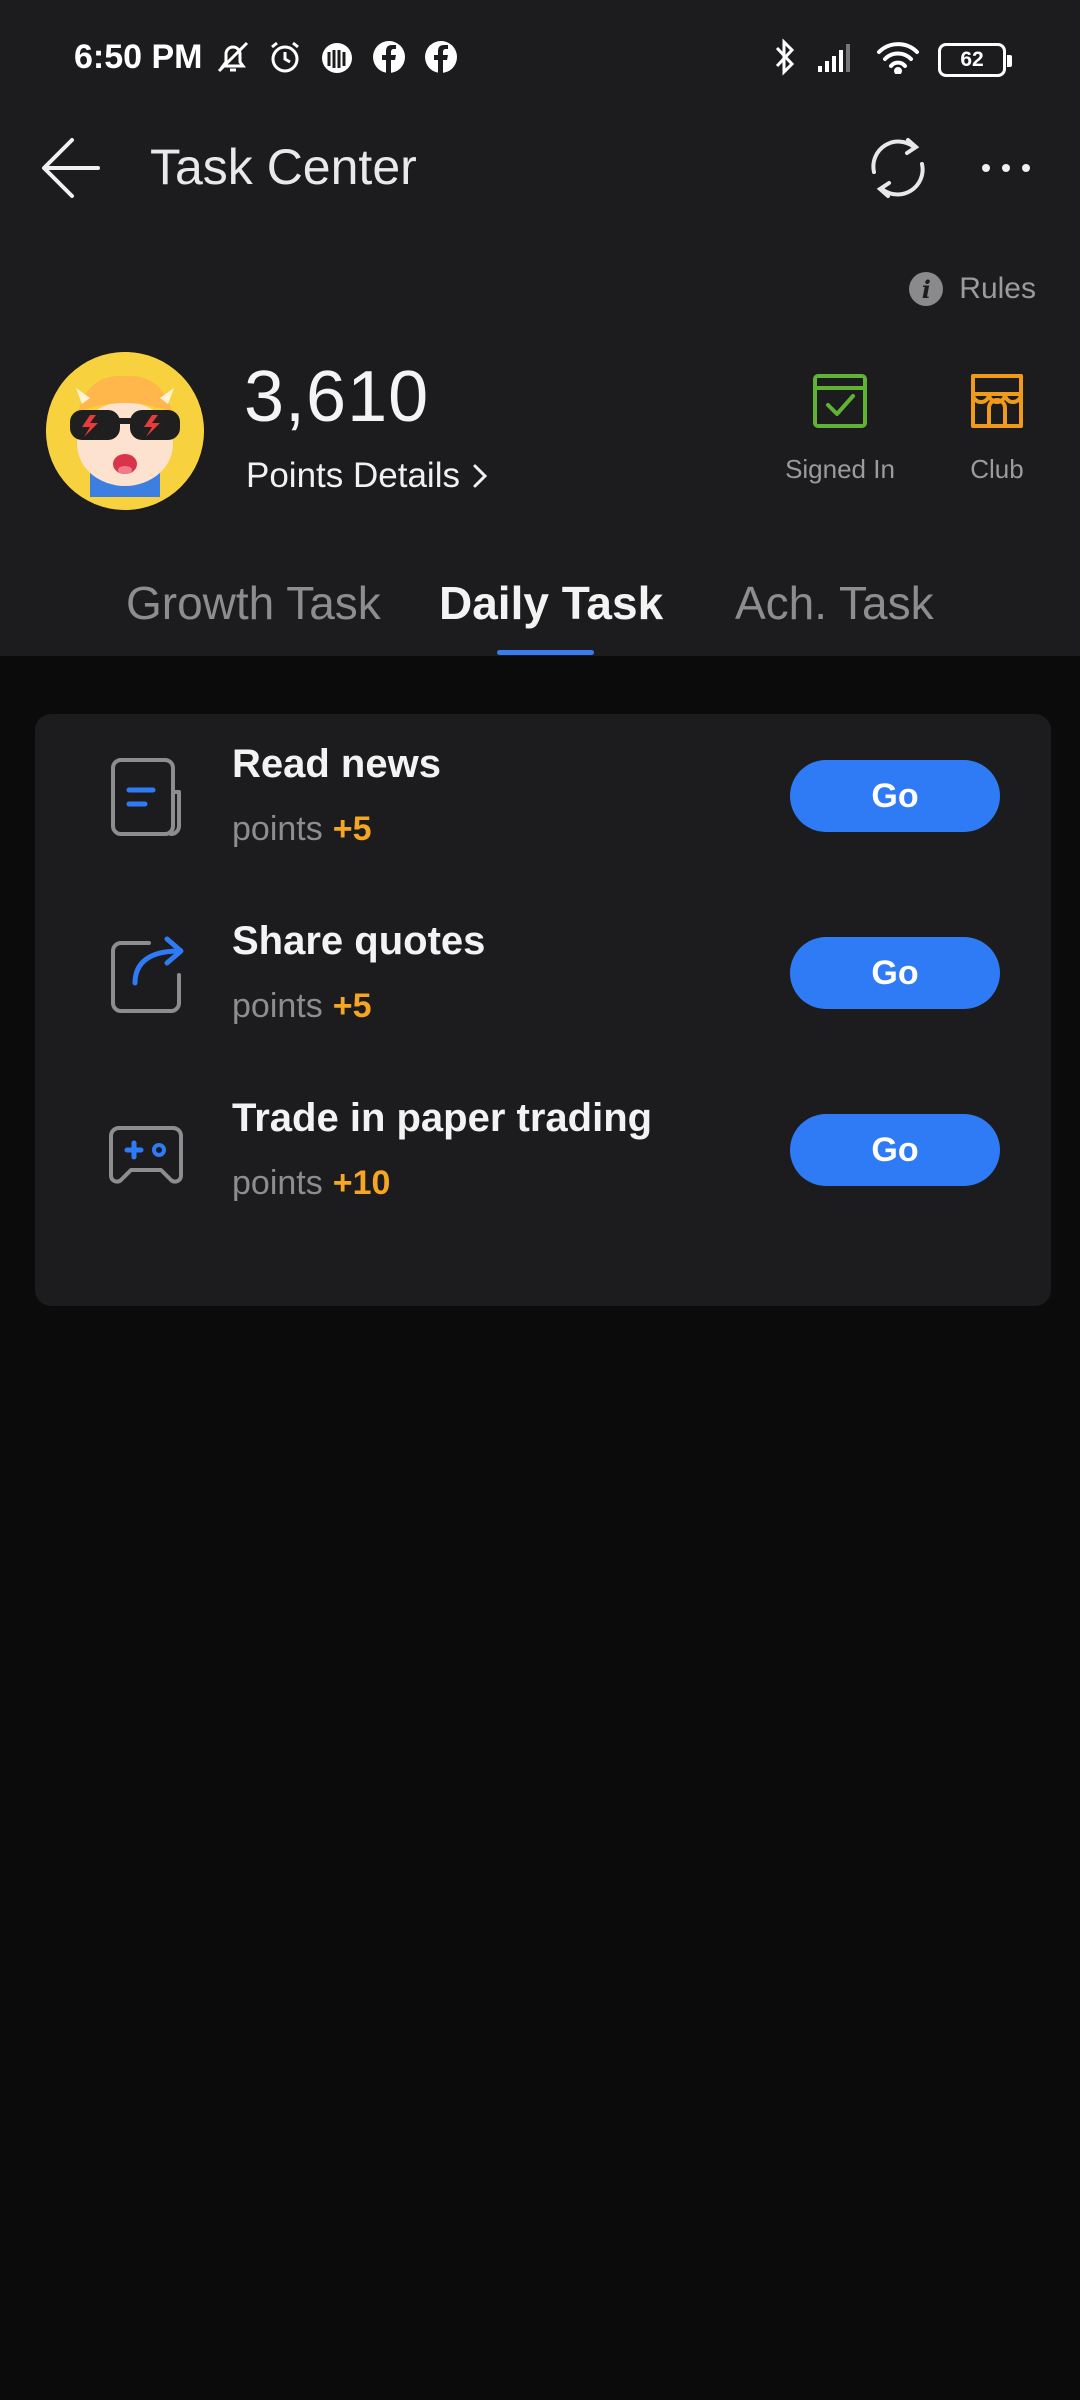 The height and width of the screenshot is (2400, 1080). Describe the element at coordinates (840, 469) in the screenshot. I see `signed-in-label: Signed In` at that location.